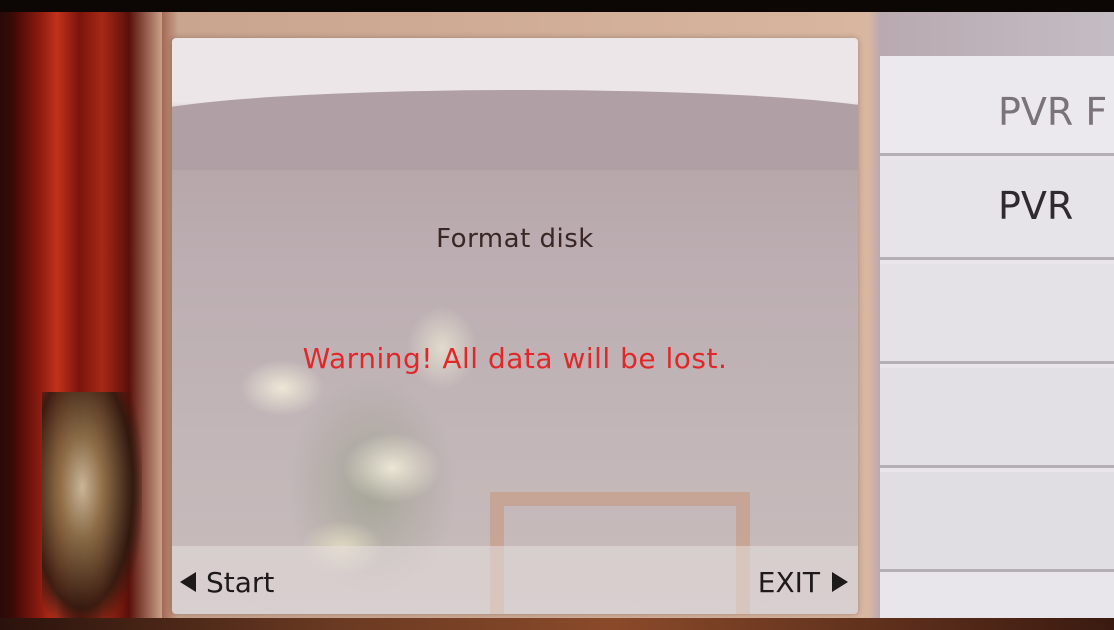 This screenshot has height=630, width=1114. What do you see at coordinates (515, 239) in the screenshot?
I see `dialog-title: Format disk` at bounding box center [515, 239].